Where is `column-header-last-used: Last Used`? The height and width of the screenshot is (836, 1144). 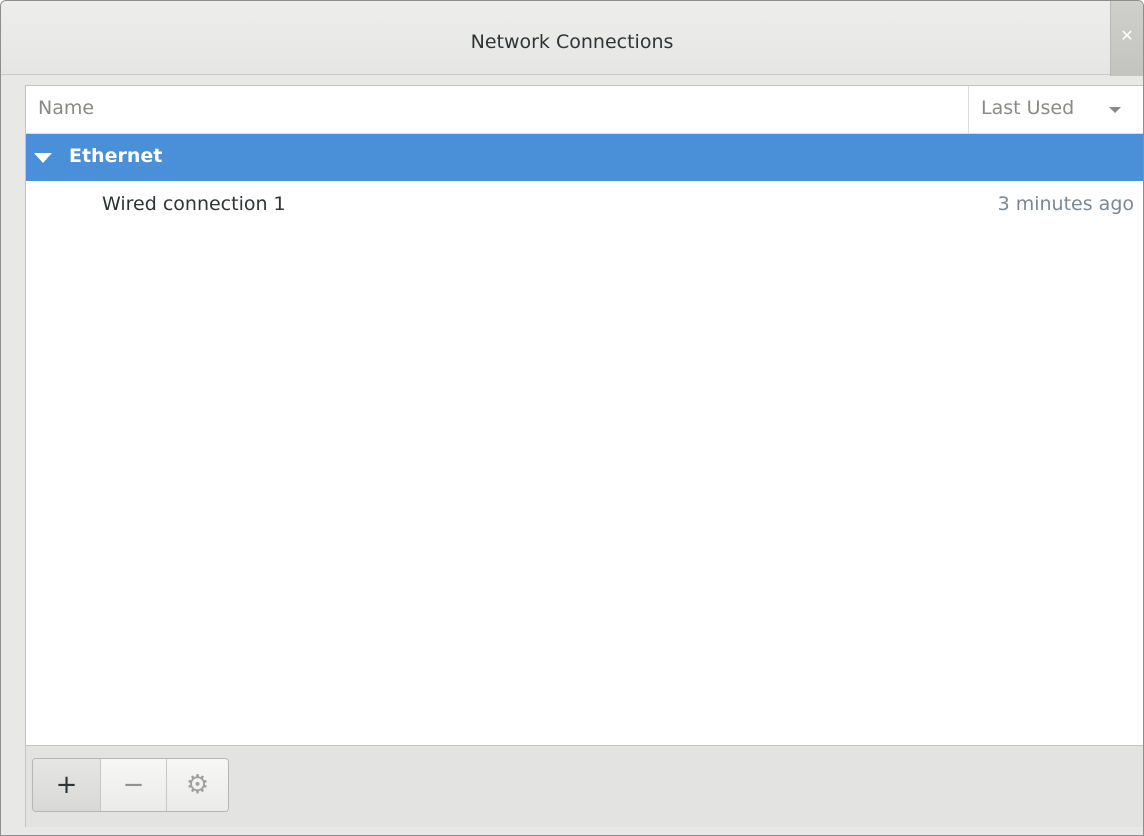
column-header-last-used: Last Used is located at coordinates (1055, 109).